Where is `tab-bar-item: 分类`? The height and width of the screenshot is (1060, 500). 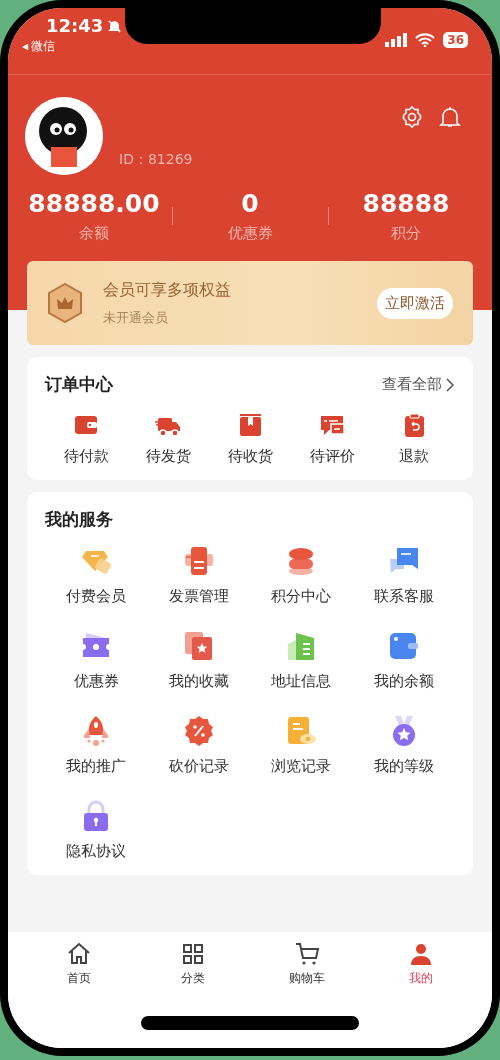
tab-bar-item: 分类 is located at coordinates (193, 963).